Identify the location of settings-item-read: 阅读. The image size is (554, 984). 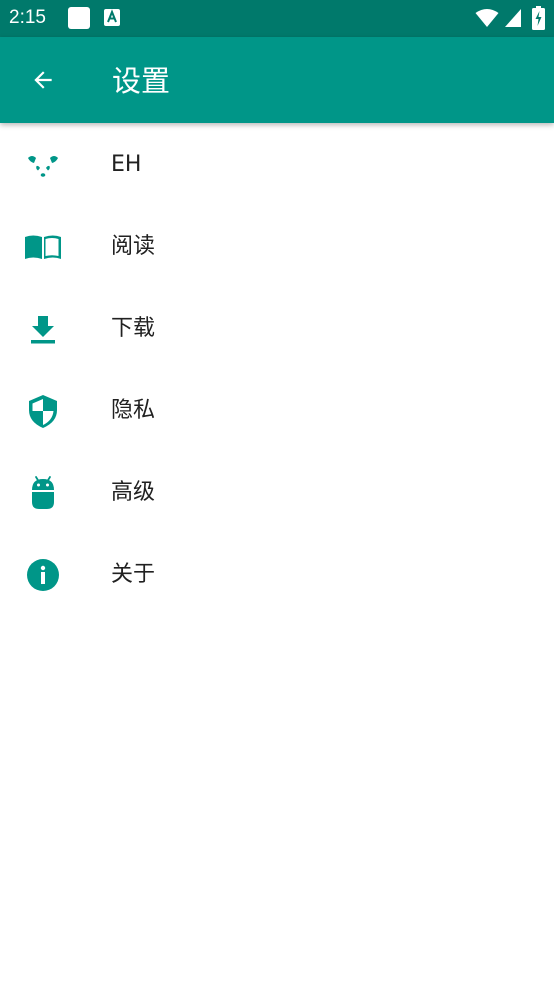
(277, 246).